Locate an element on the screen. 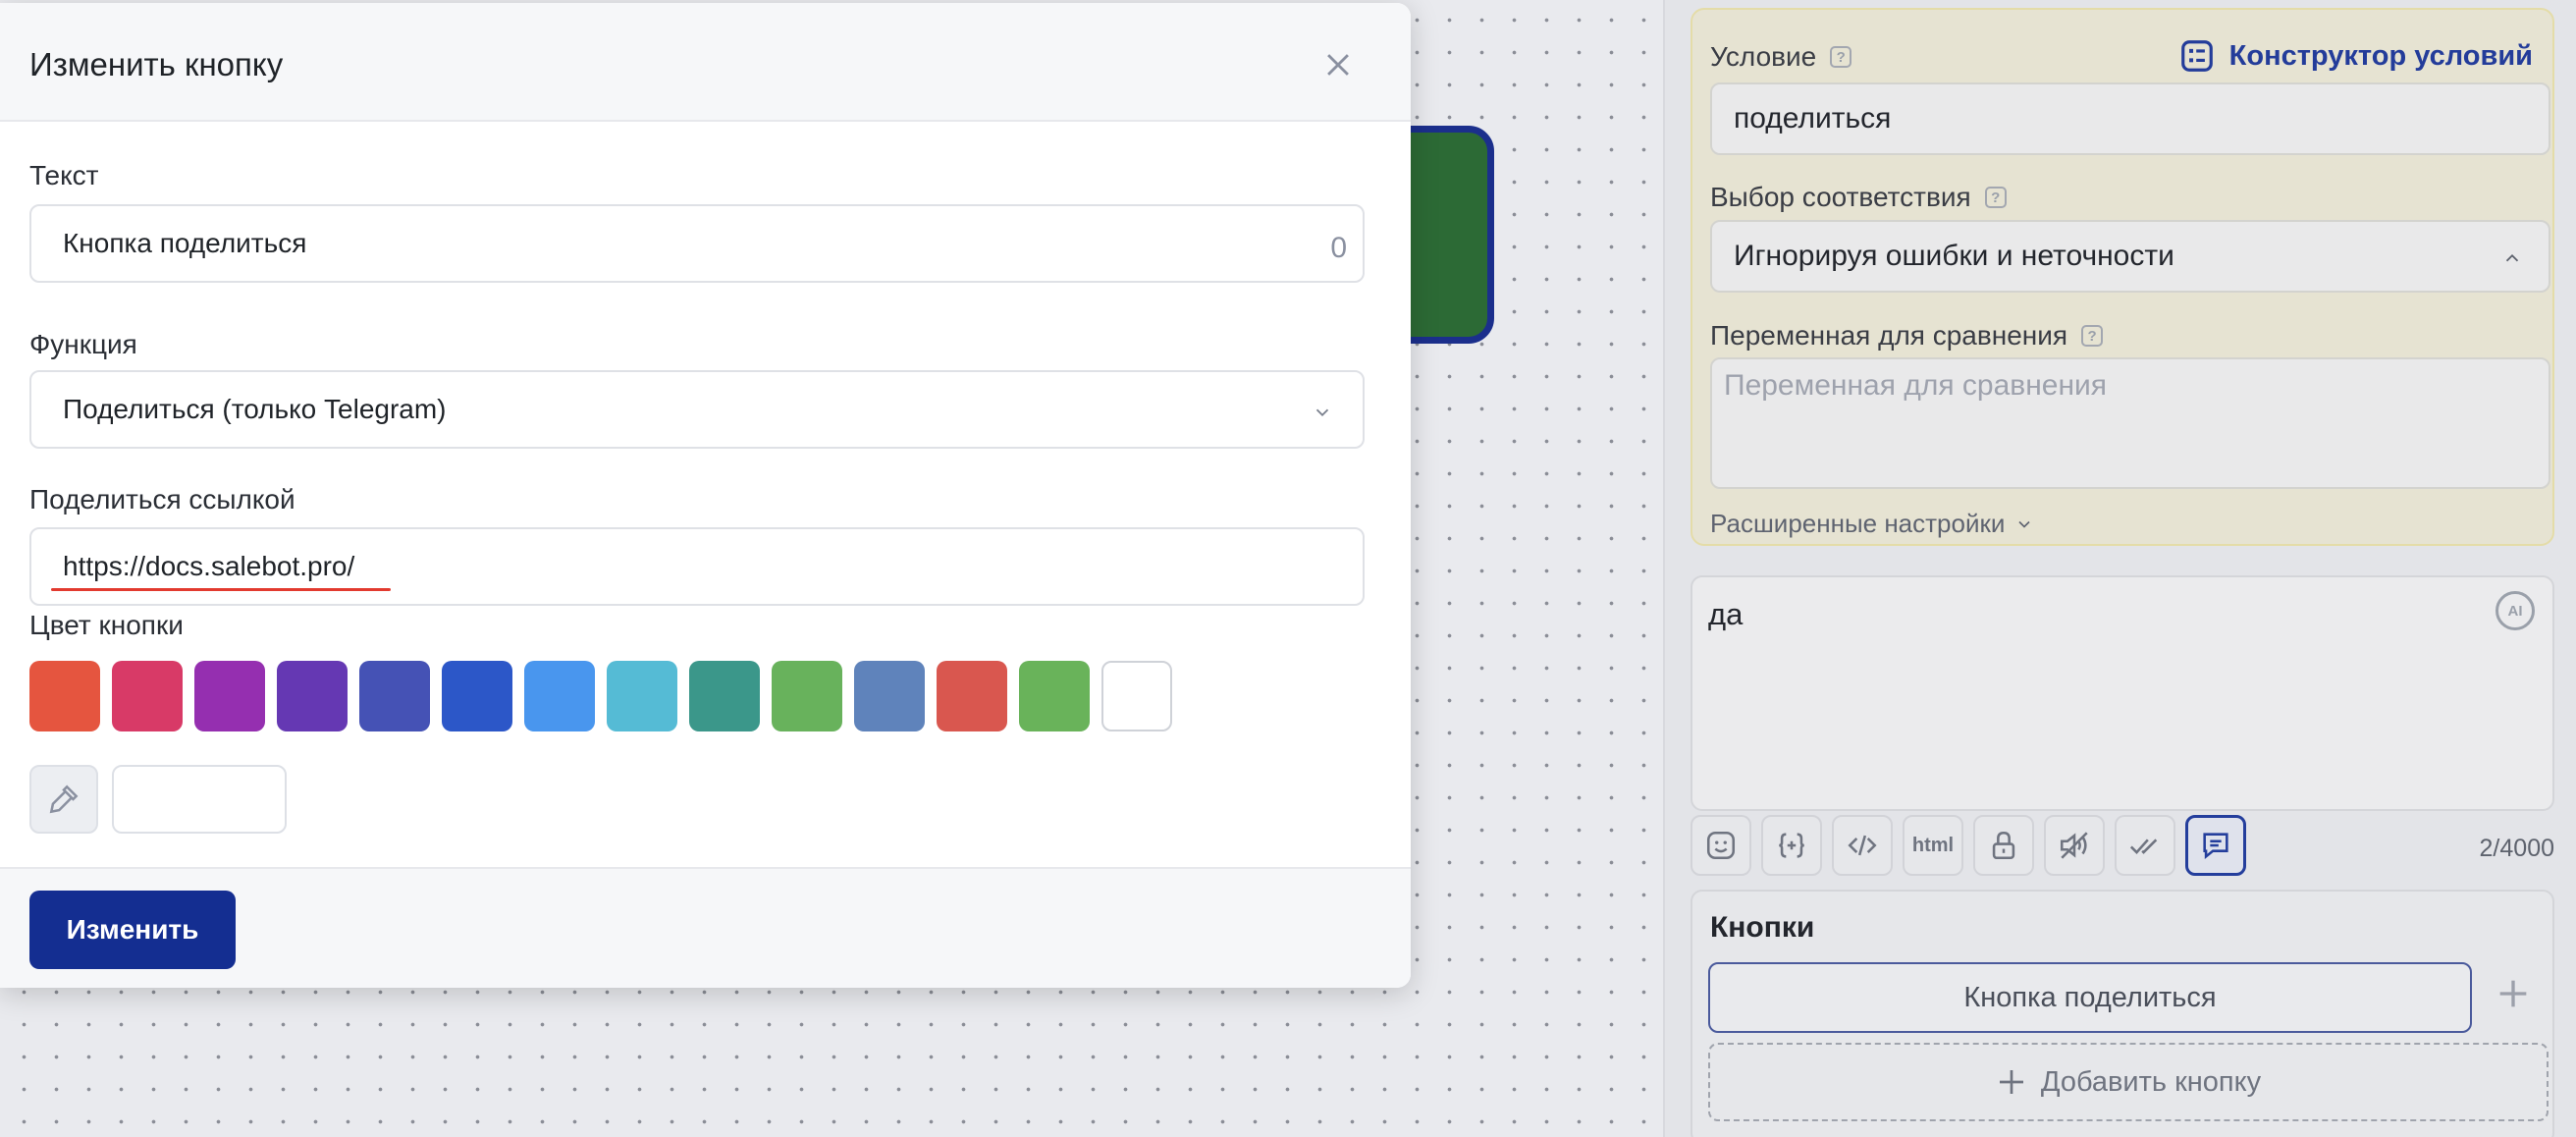 Image resolution: width=2576 pixels, height=1137 pixels. button-text-input: Кнопка поделиться 0 is located at coordinates (697, 243).